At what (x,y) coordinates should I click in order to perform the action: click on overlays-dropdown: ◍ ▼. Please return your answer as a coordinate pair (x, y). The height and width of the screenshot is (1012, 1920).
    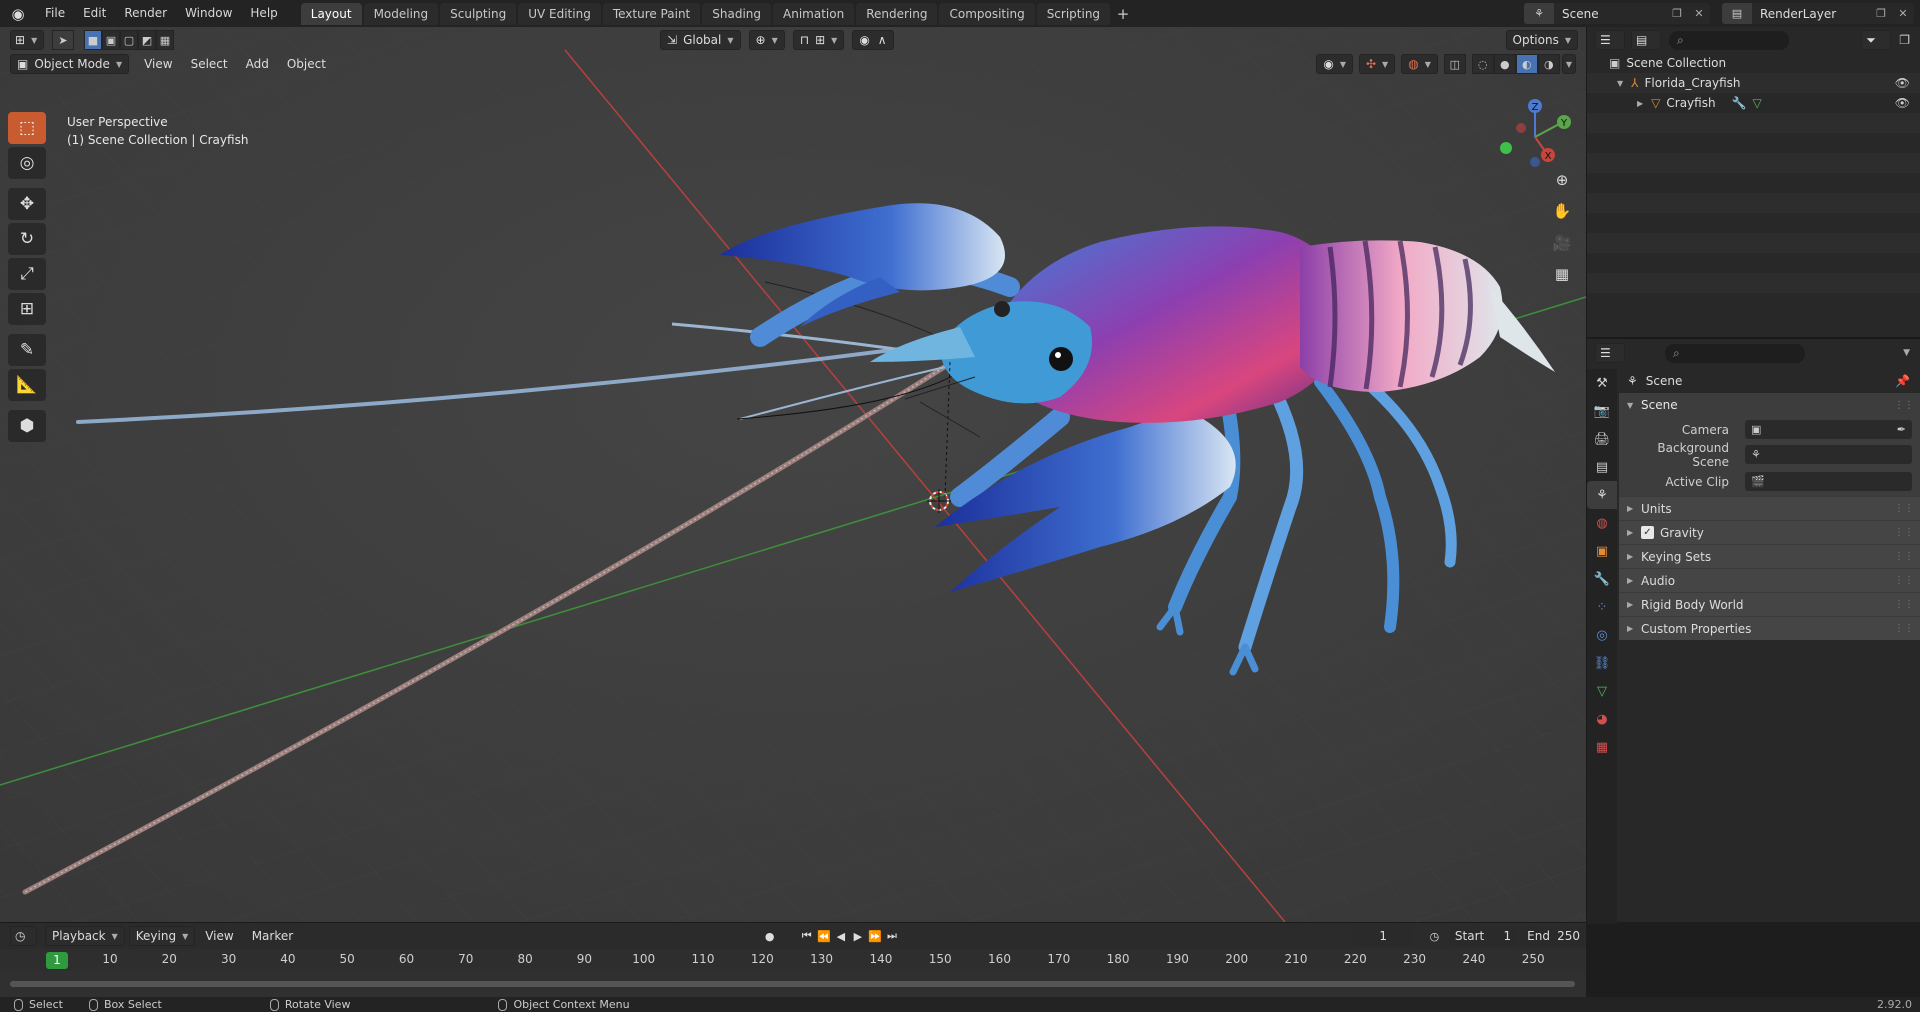
    Looking at the image, I should click on (1419, 64).